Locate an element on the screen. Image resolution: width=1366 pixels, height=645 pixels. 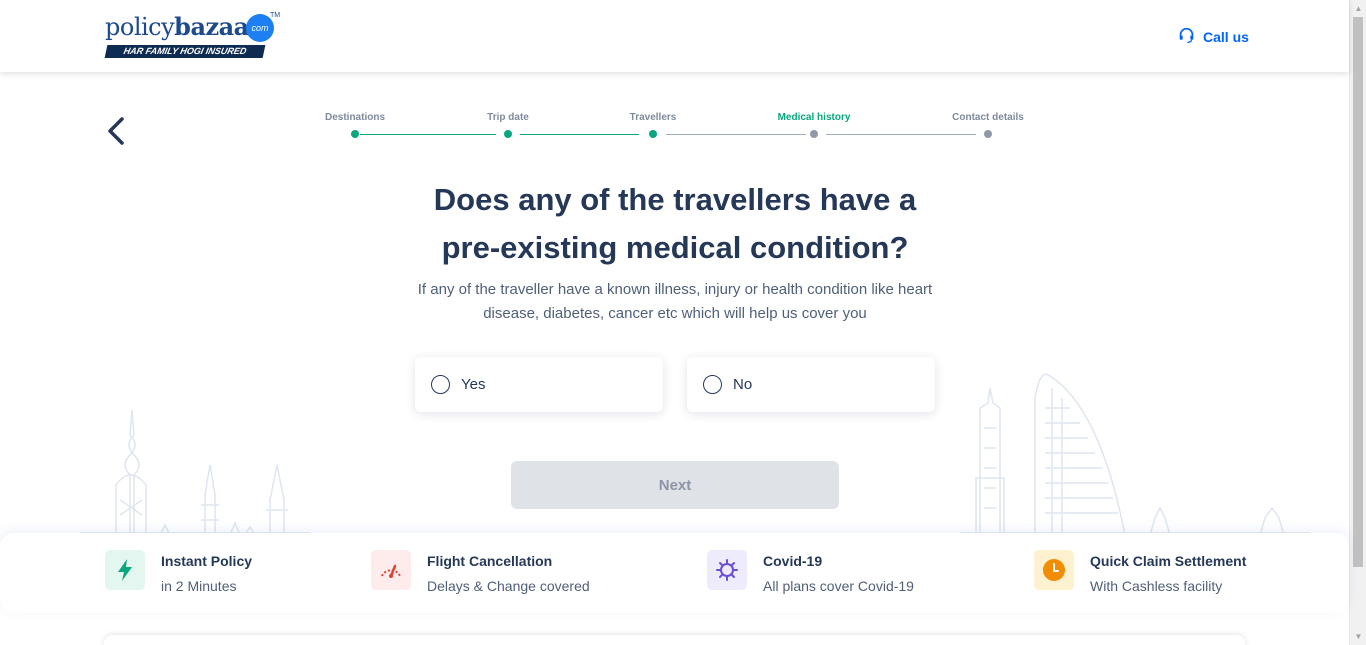
option-yes: Yes is located at coordinates (539, 384).